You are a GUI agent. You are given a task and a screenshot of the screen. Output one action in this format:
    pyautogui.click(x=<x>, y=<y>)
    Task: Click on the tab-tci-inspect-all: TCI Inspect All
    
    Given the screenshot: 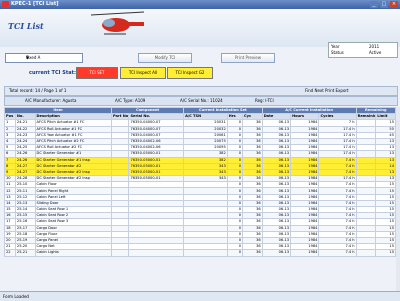 What is the action you would take?
    pyautogui.click(x=143, y=73)
    